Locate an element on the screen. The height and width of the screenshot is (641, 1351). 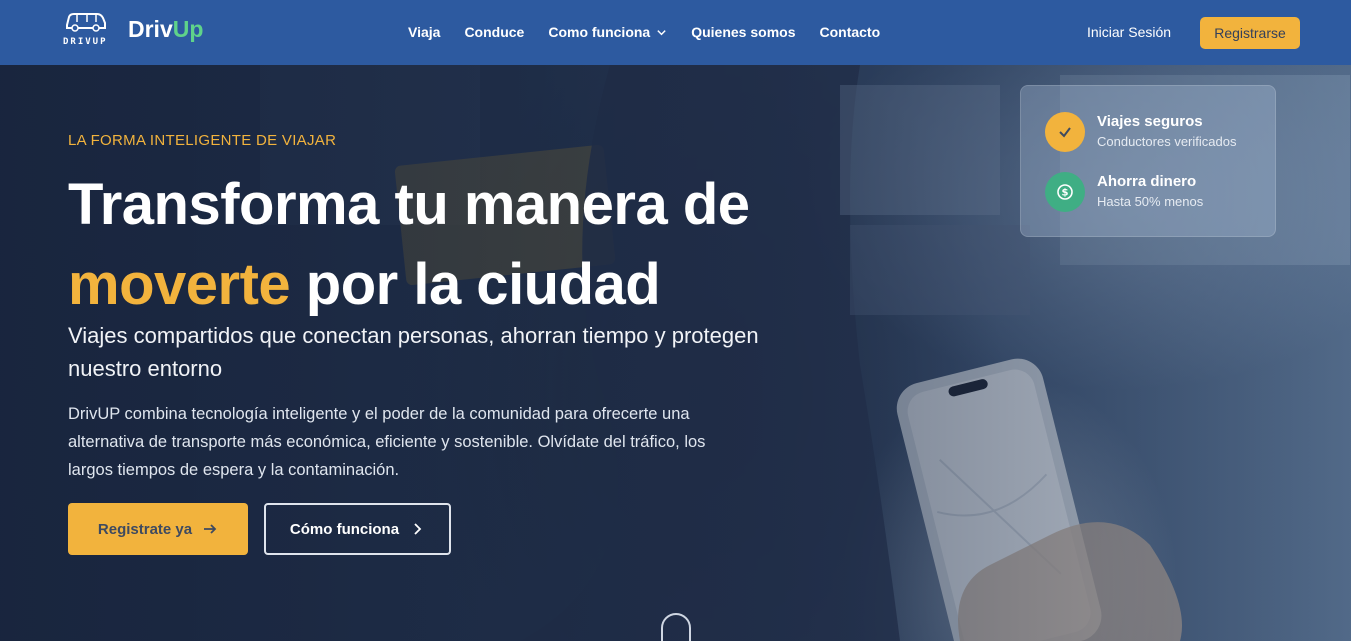
register-now-label: Registrate ya is located at coordinates (145, 529).